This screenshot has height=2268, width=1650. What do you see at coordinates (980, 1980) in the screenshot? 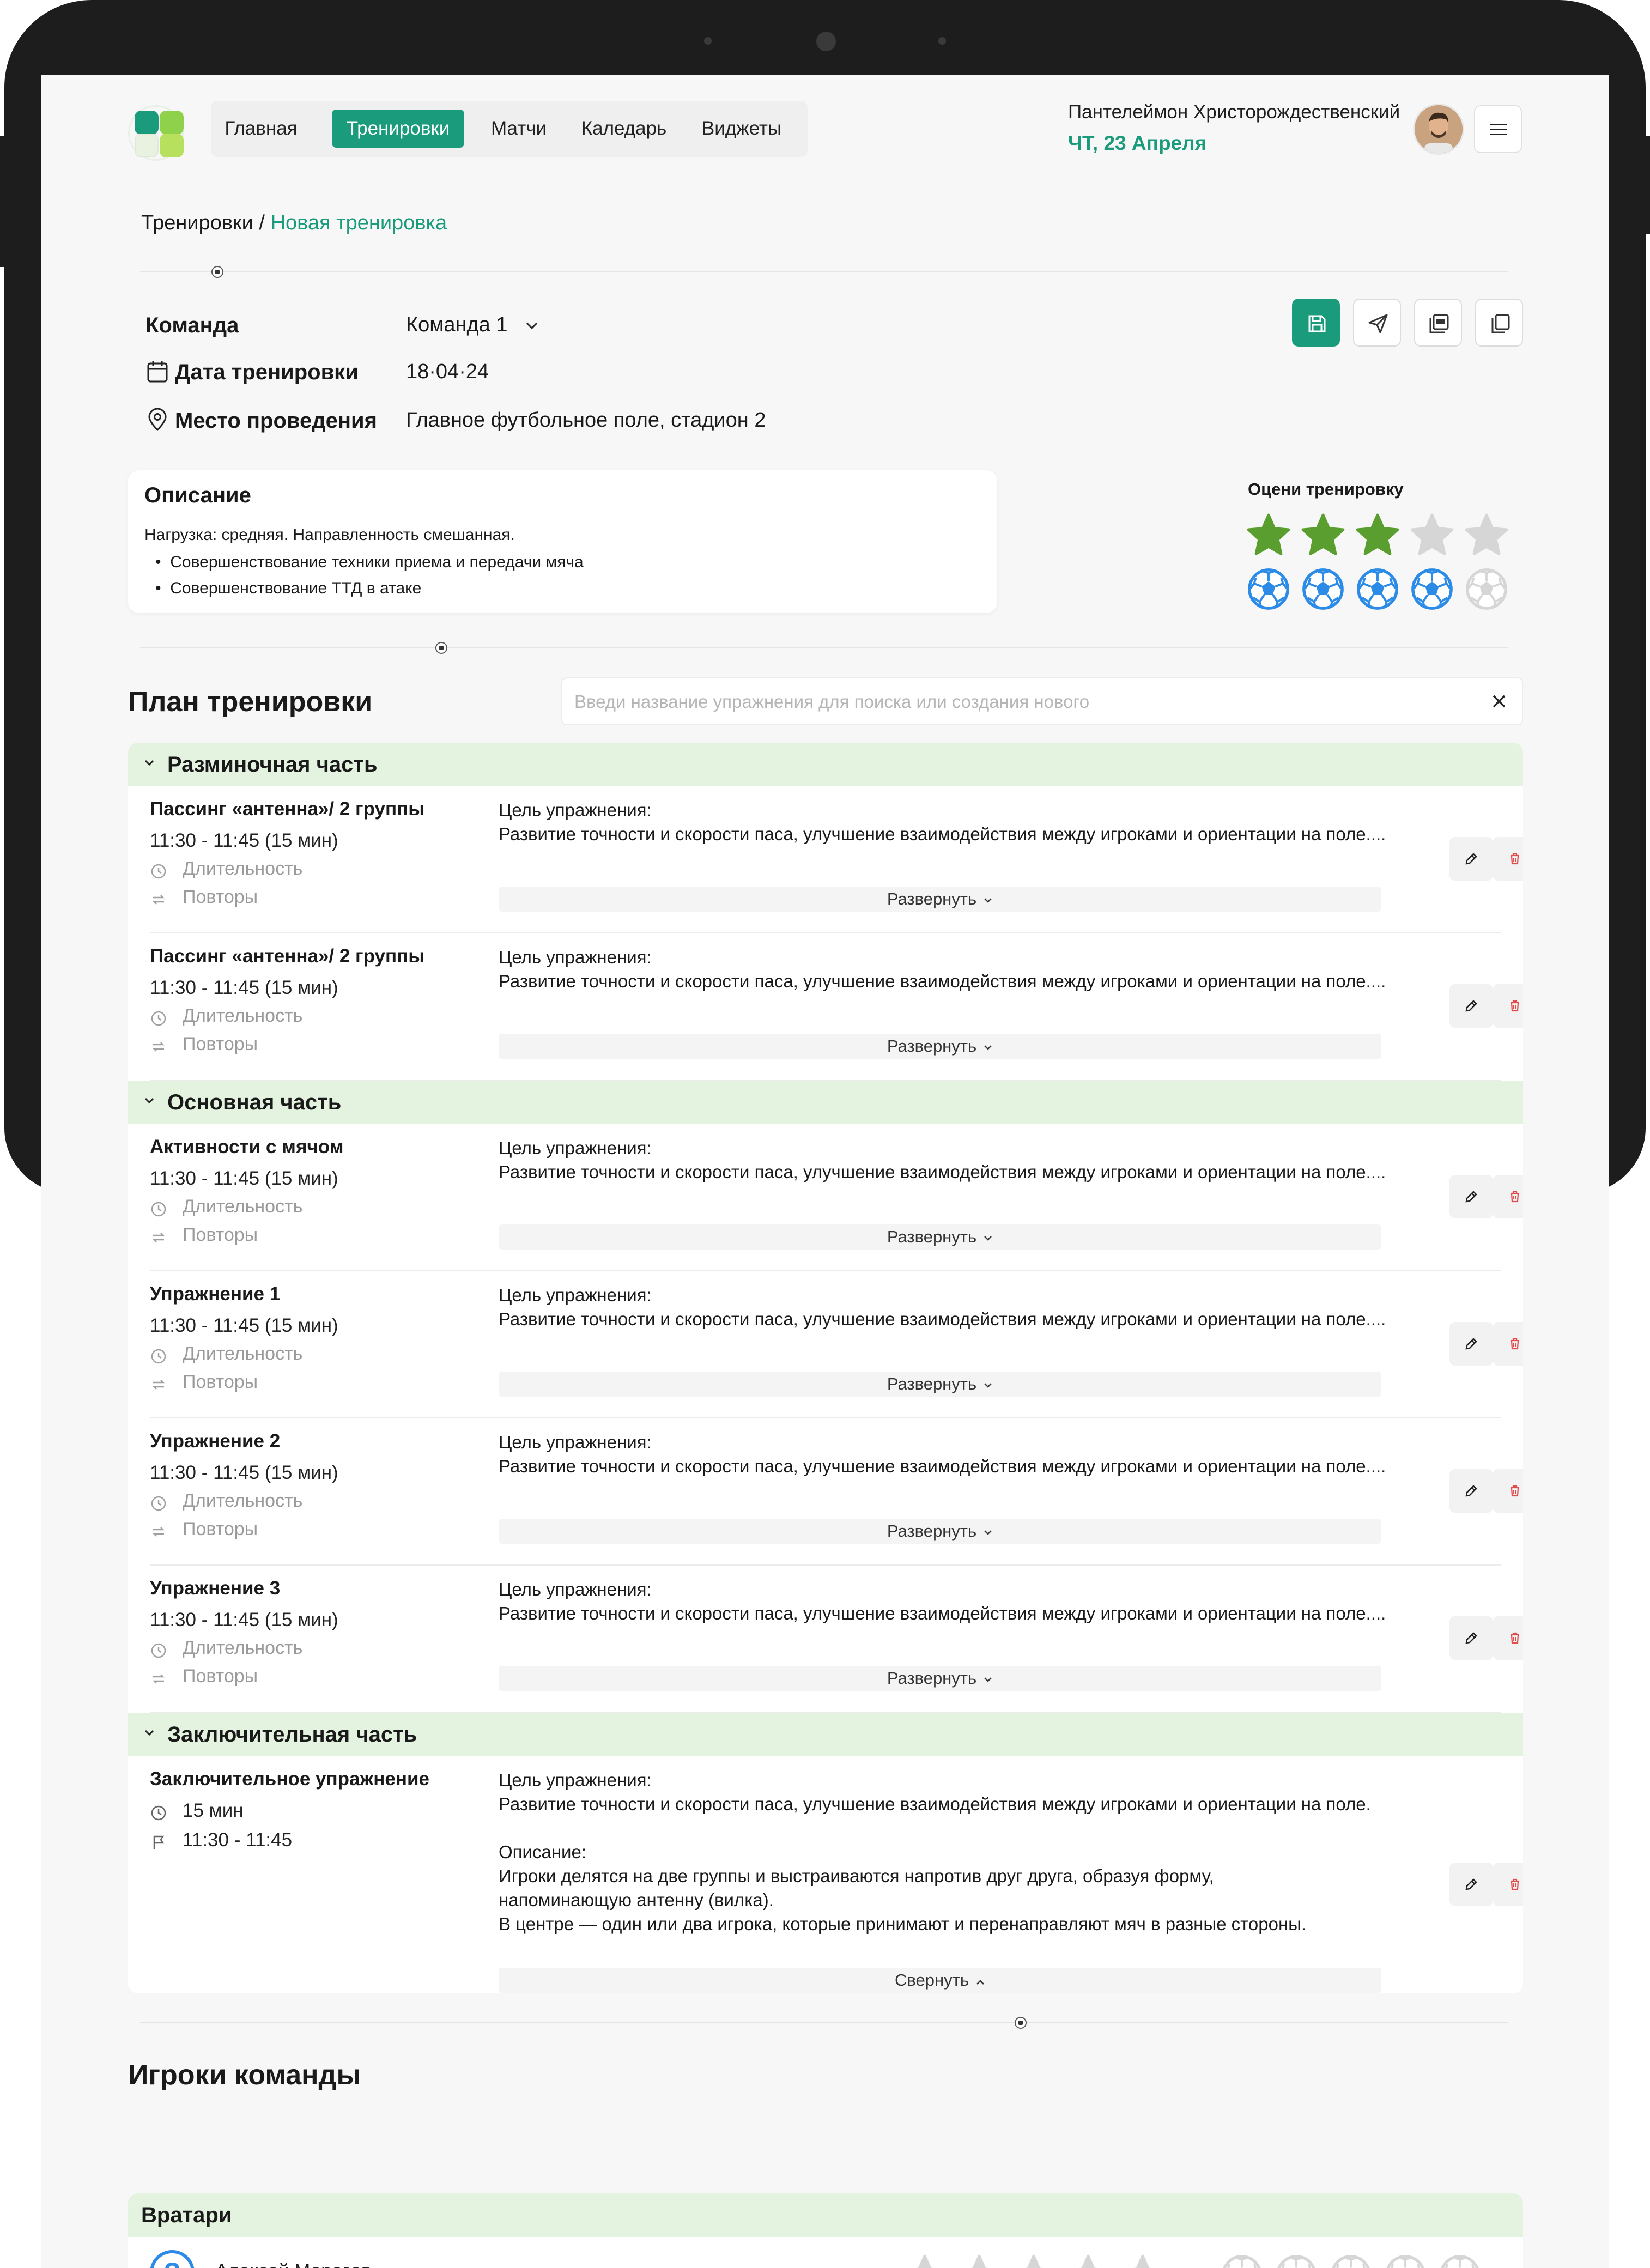
I see `chevron-up-icon` at bounding box center [980, 1980].